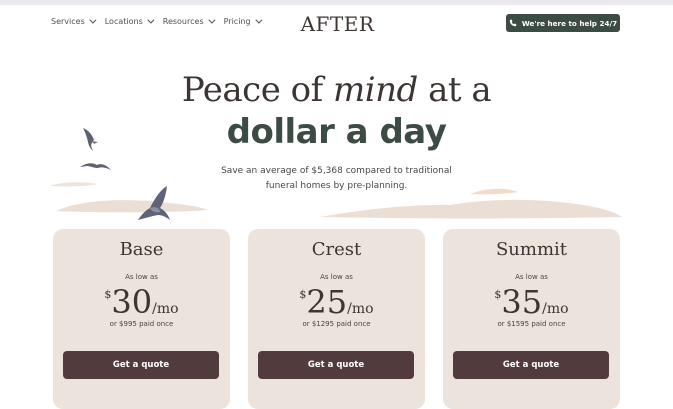  Describe the element at coordinates (375, 90) in the screenshot. I see `hero-italic-text: mind` at that location.